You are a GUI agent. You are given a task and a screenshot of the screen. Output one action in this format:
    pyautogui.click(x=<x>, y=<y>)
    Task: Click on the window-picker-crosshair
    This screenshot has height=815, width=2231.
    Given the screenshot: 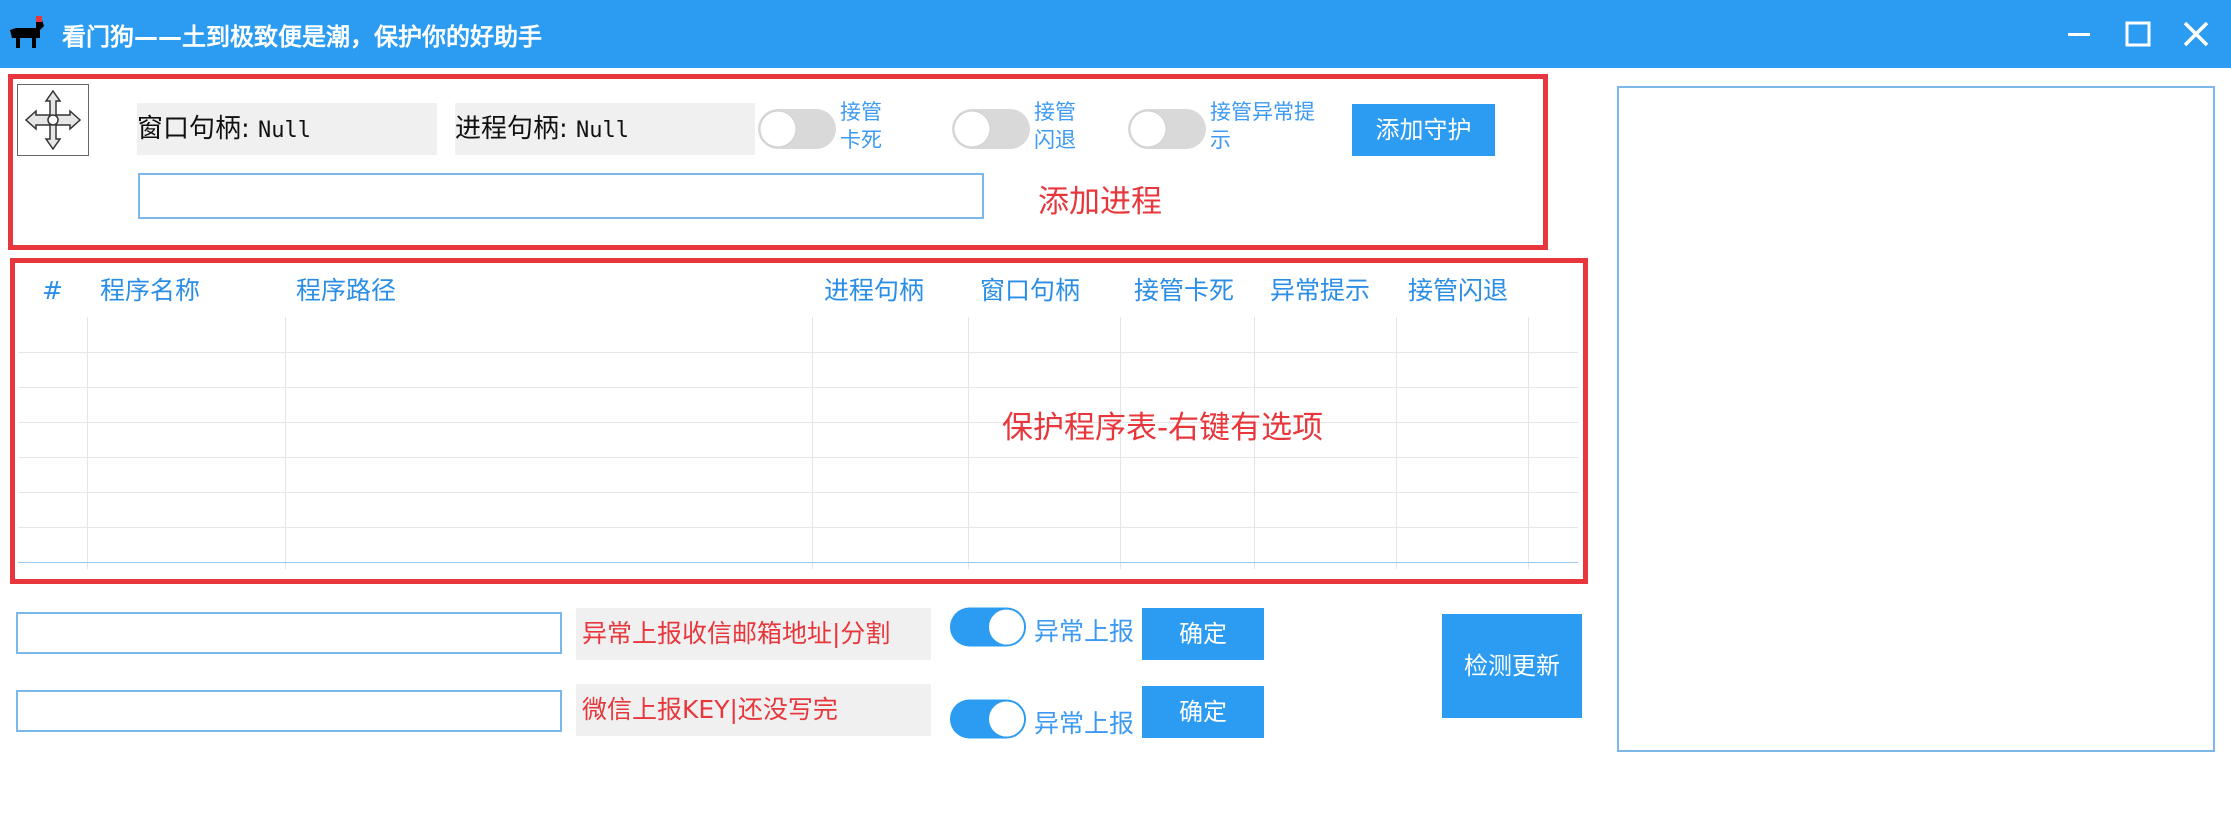 What is the action you would take?
    pyautogui.click(x=53, y=120)
    